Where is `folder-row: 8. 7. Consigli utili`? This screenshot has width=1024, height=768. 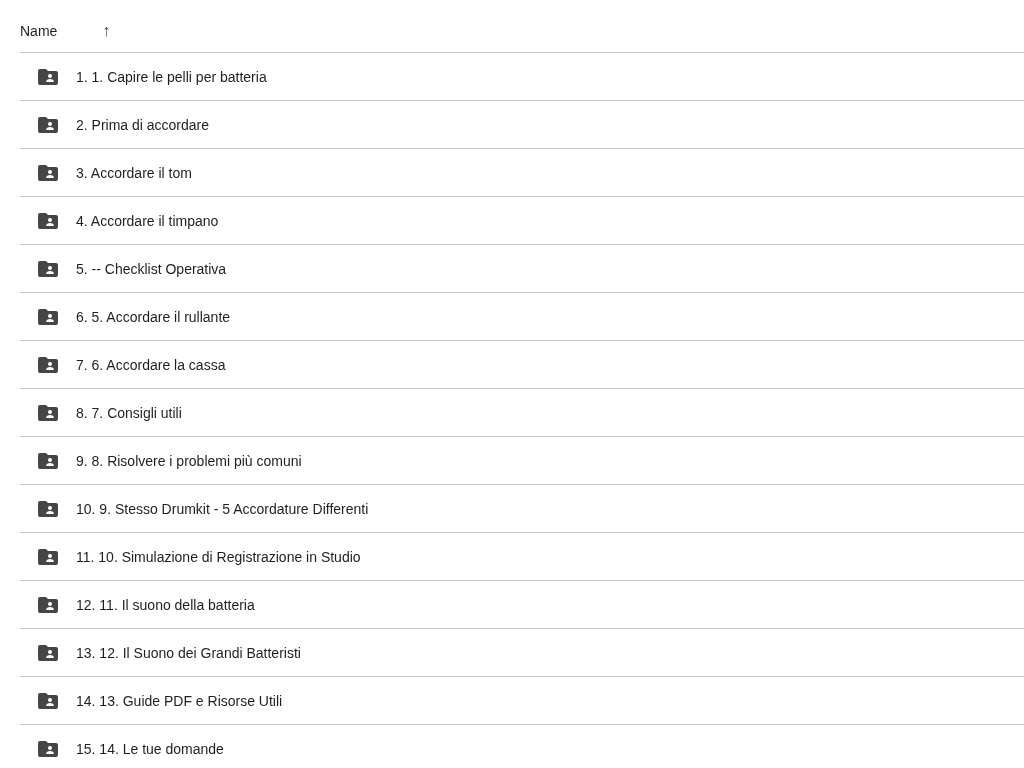 folder-row: 8. 7. Consigli utili is located at coordinates (522, 413).